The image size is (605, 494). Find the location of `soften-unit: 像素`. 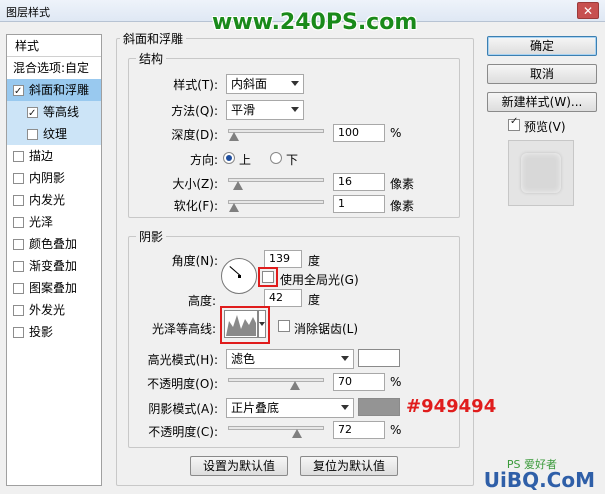

soften-unit: 像素 is located at coordinates (402, 206).